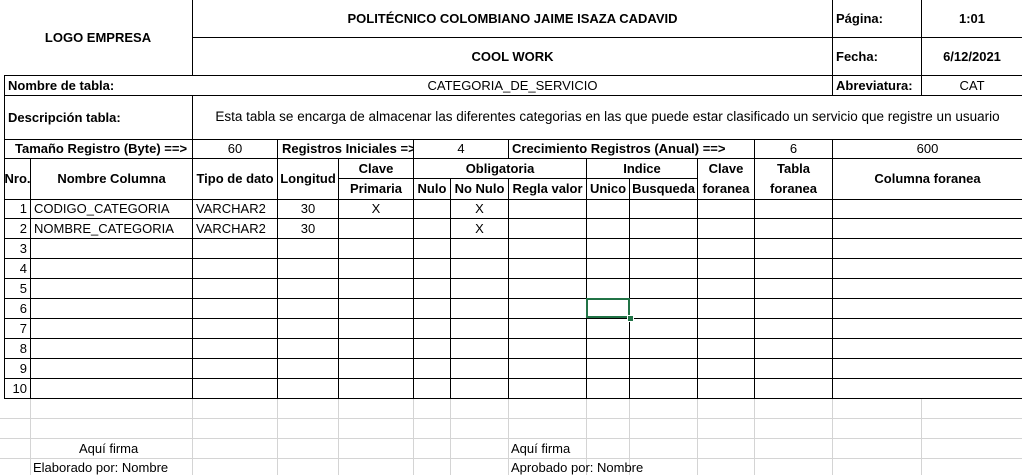 Image resolution: width=1022 pixels, height=475 pixels. I want to click on row-cell-nro: 4, so click(17, 269).